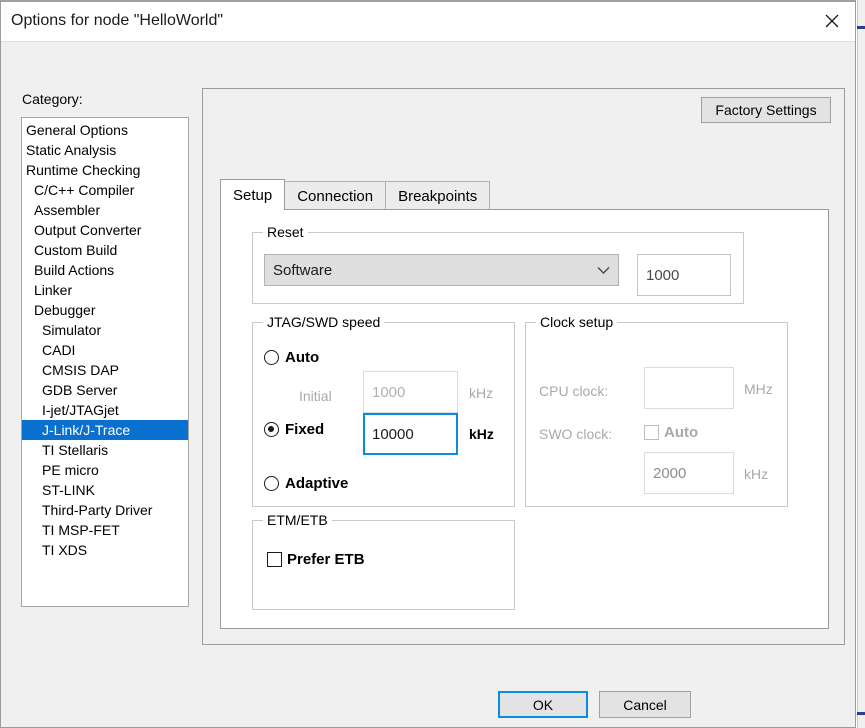  Describe the element at coordinates (651, 432) in the screenshot. I see `swo-auto-checkbox-indicator` at that location.